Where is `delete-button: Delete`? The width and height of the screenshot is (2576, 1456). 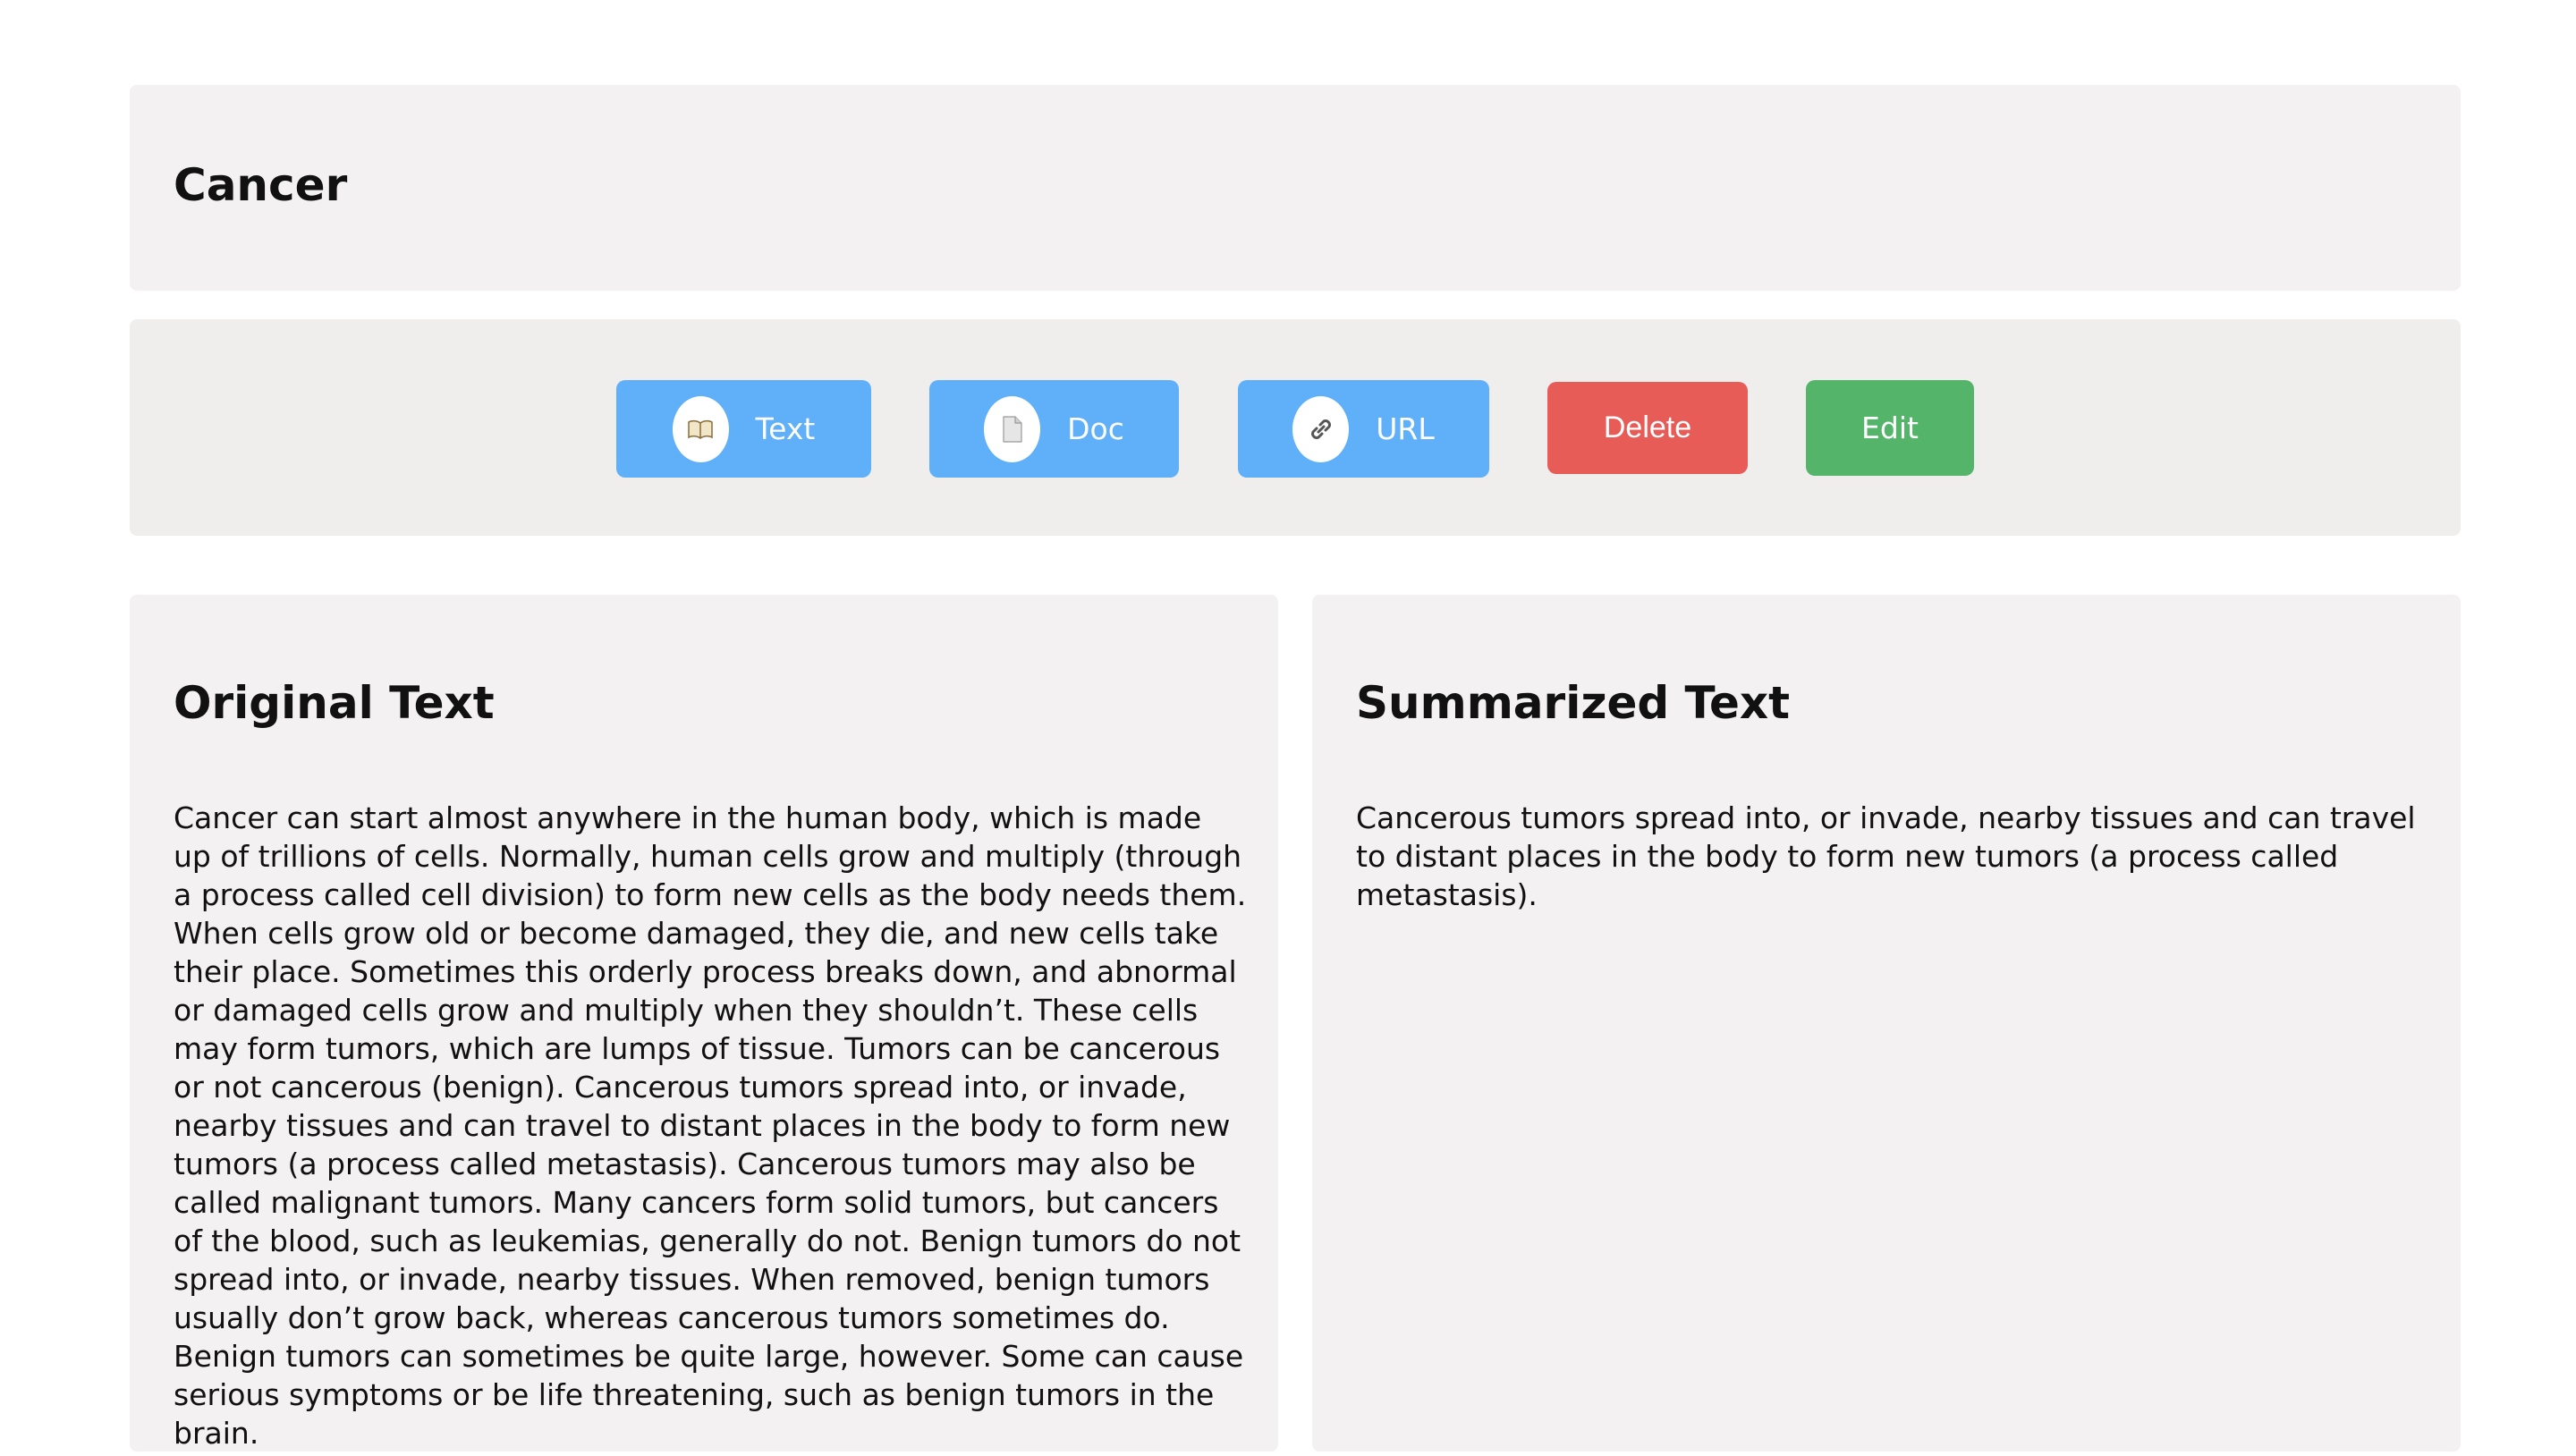 delete-button: Delete is located at coordinates (1647, 428).